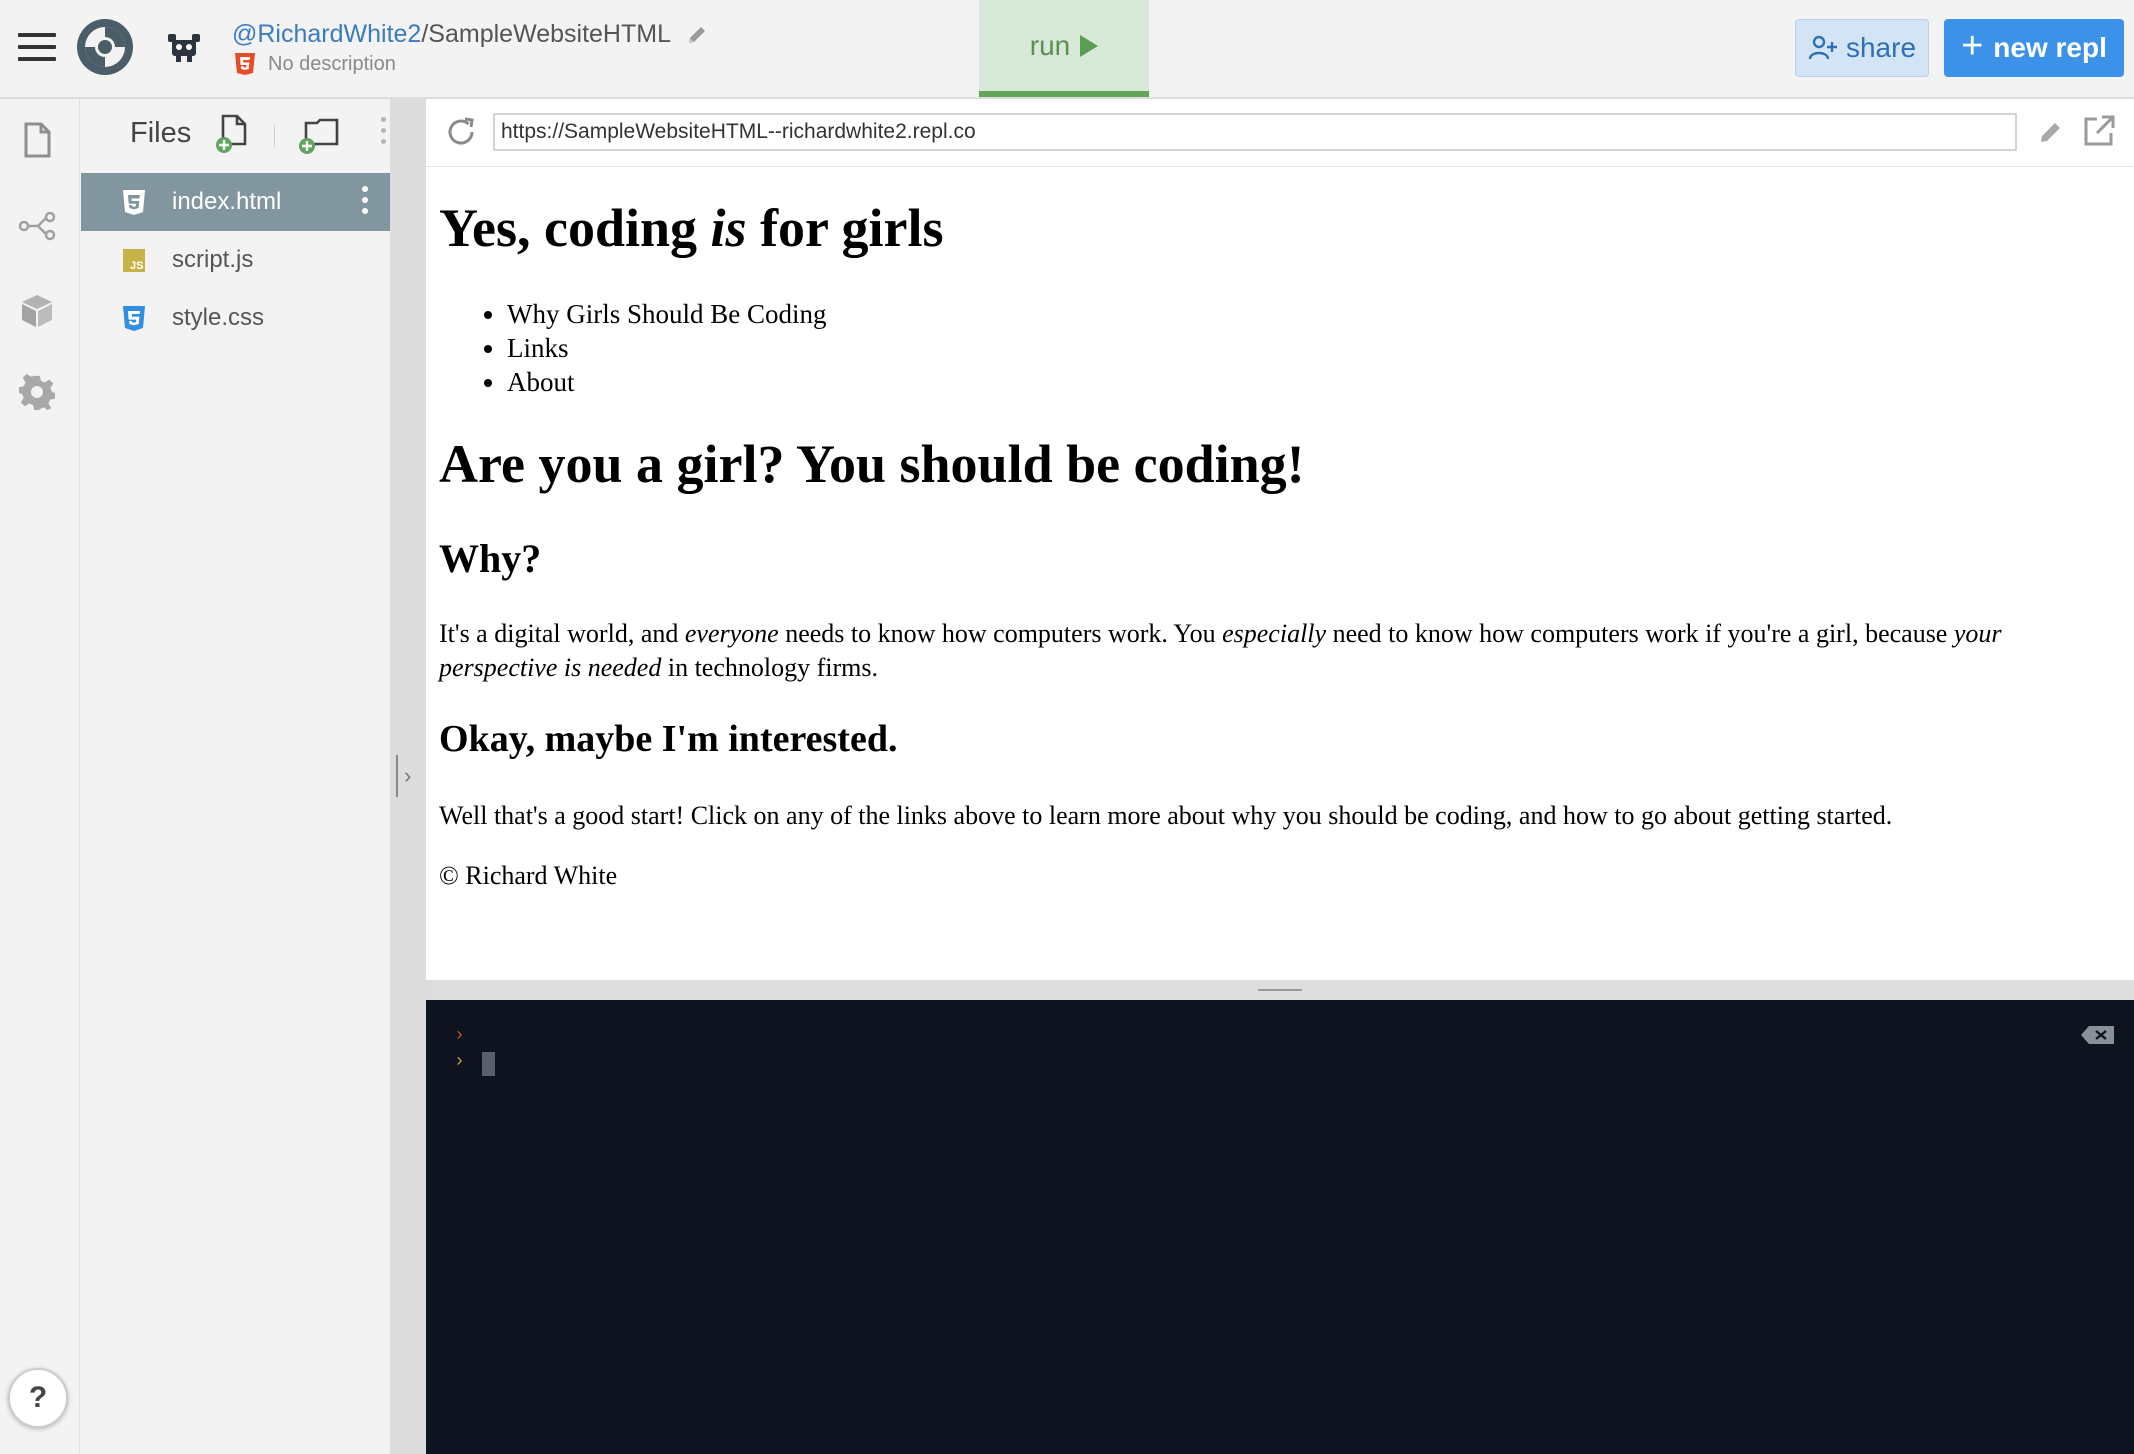 The height and width of the screenshot is (1454, 2134). I want to click on svg-text: JS, so click(136, 266).